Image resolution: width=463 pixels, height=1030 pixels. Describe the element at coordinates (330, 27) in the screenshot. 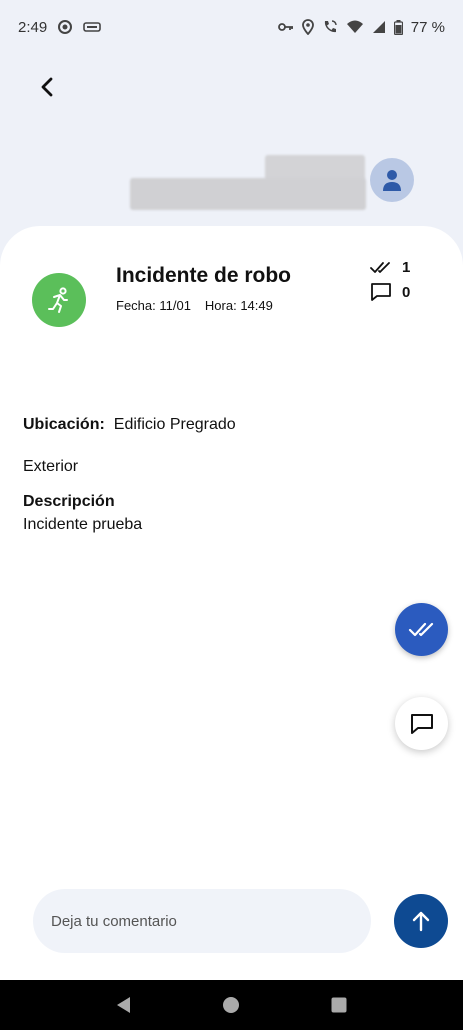

I see `wifi-call-icon` at that location.